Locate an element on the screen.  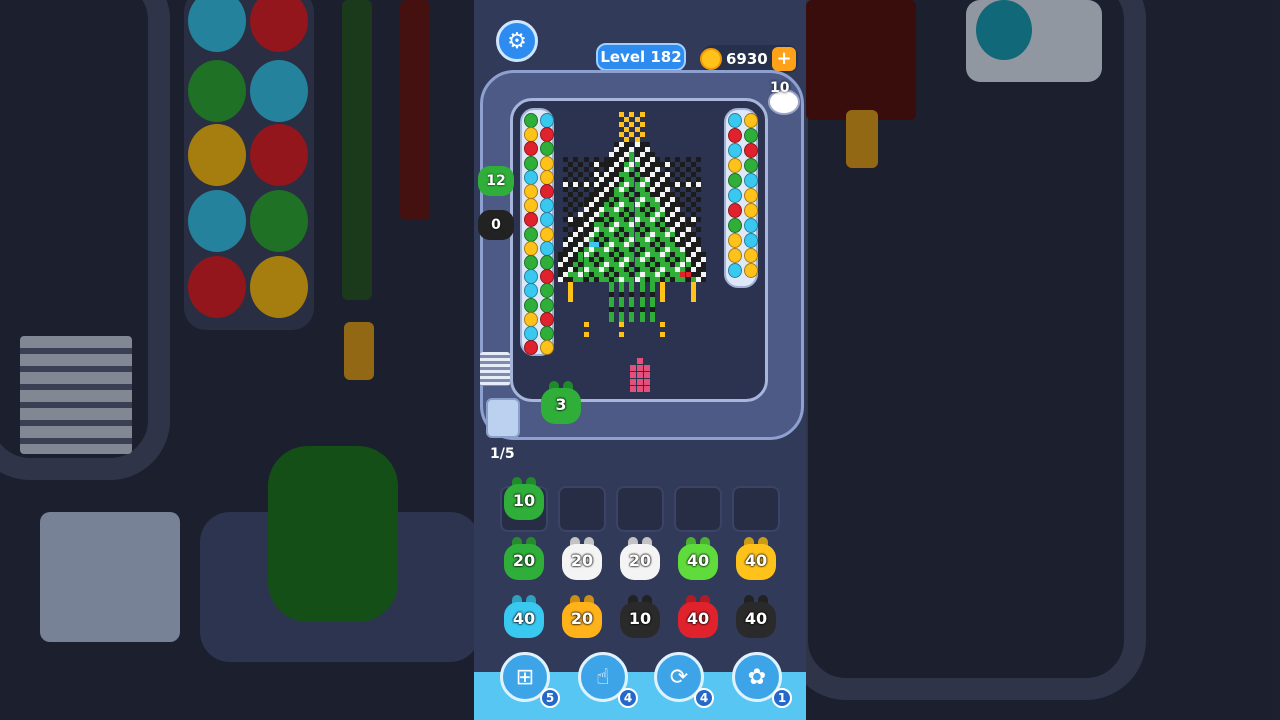
coin-value: 6930 is located at coordinates (747, 59).